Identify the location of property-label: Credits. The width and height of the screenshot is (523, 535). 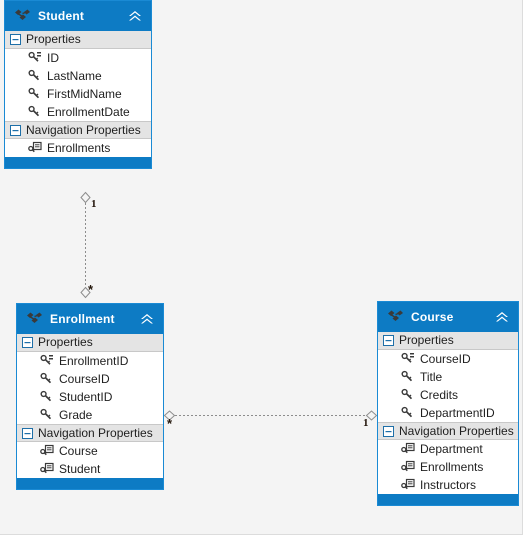
(439, 395).